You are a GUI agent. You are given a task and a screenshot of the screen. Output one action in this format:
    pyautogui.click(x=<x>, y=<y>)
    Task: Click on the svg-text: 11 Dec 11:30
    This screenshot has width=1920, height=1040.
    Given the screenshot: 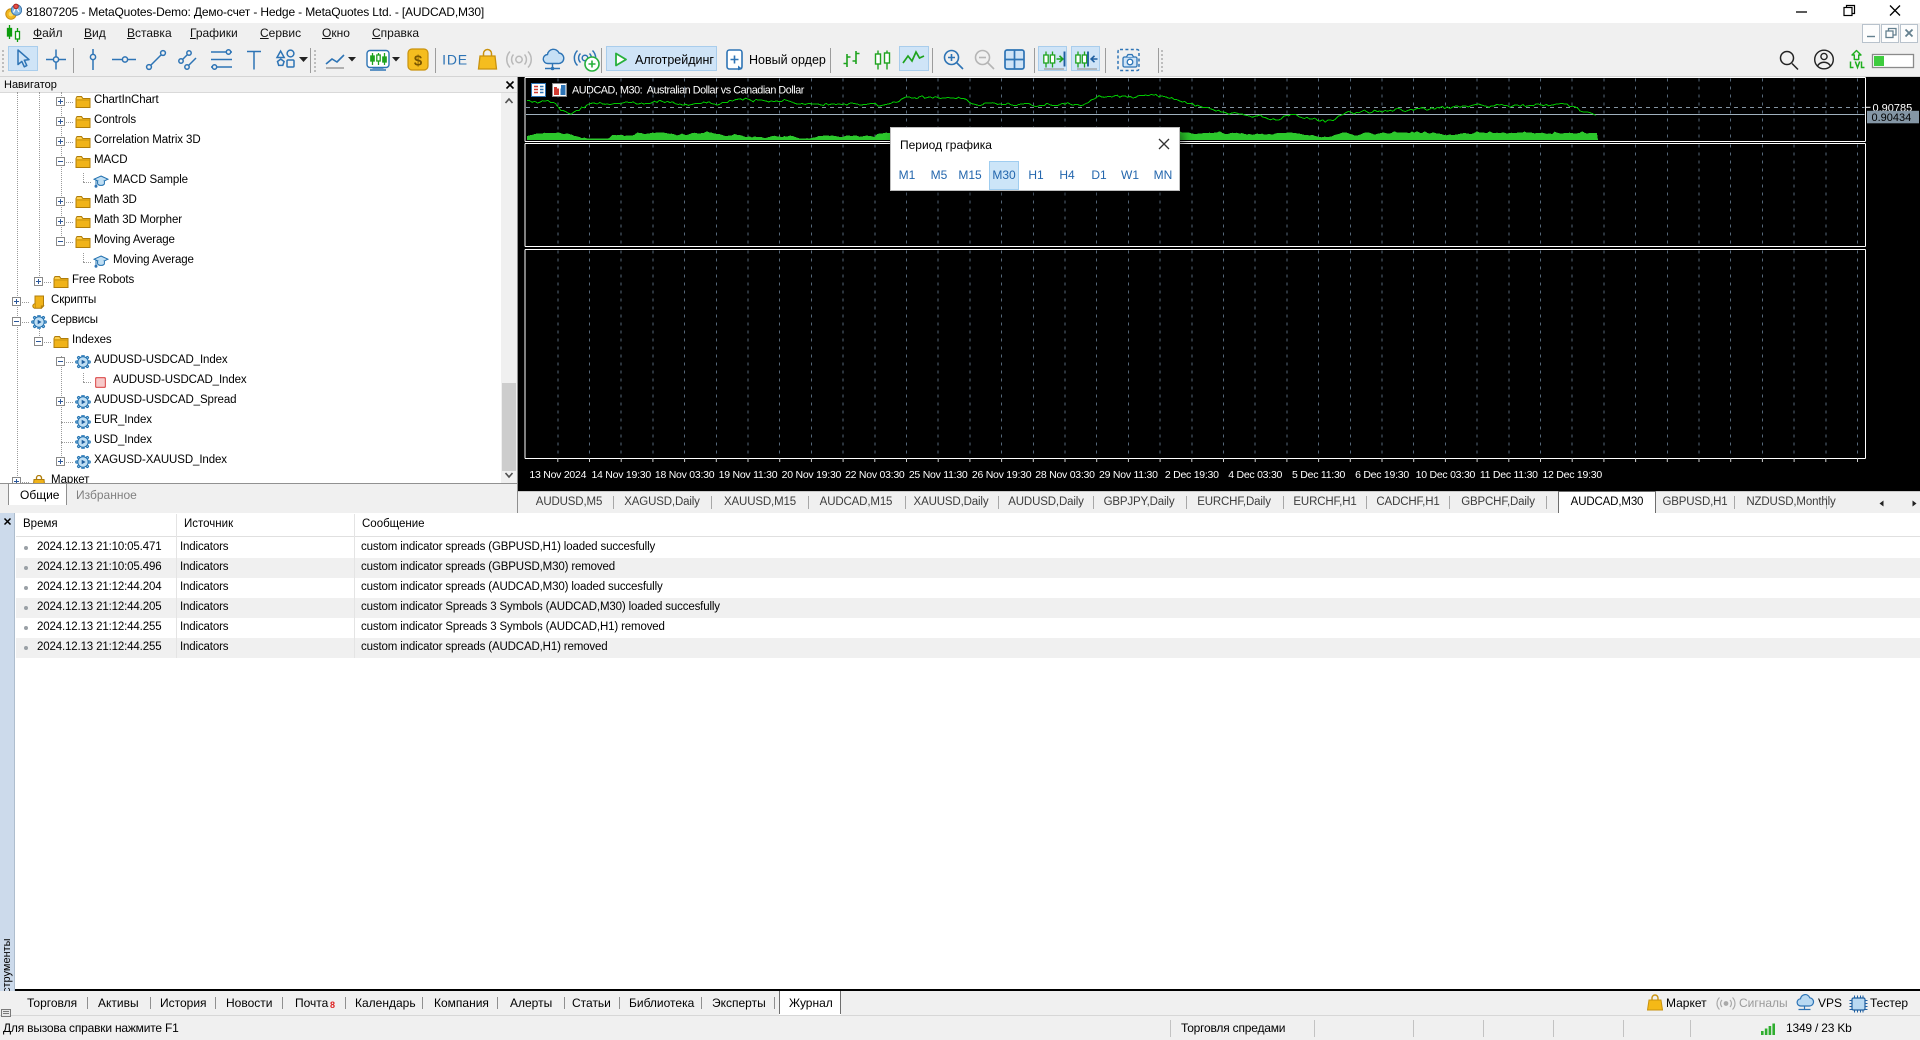 What is the action you would take?
    pyautogui.click(x=1509, y=475)
    